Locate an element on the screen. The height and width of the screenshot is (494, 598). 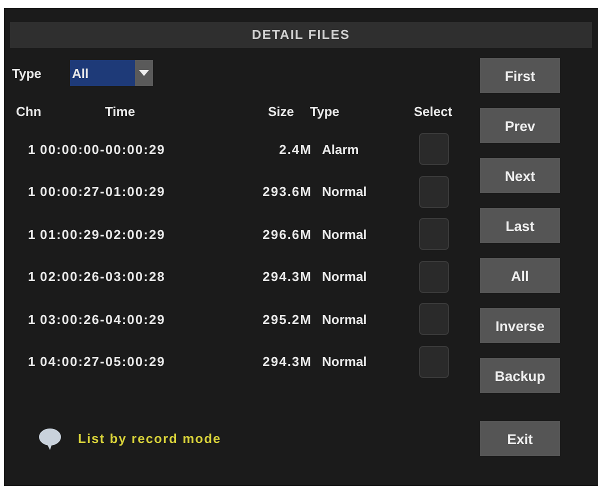
table-cell-text: 00:00:00-00:00:29 is located at coordinates (103, 149).